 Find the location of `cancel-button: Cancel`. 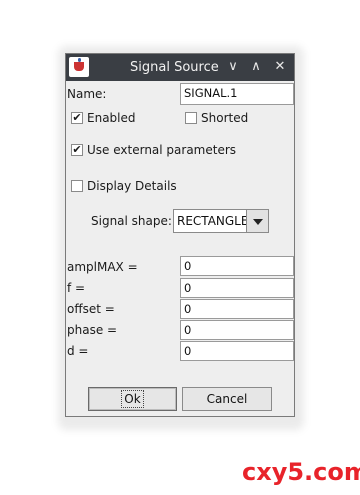

cancel-button: Cancel is located at coordinates (227, 399).